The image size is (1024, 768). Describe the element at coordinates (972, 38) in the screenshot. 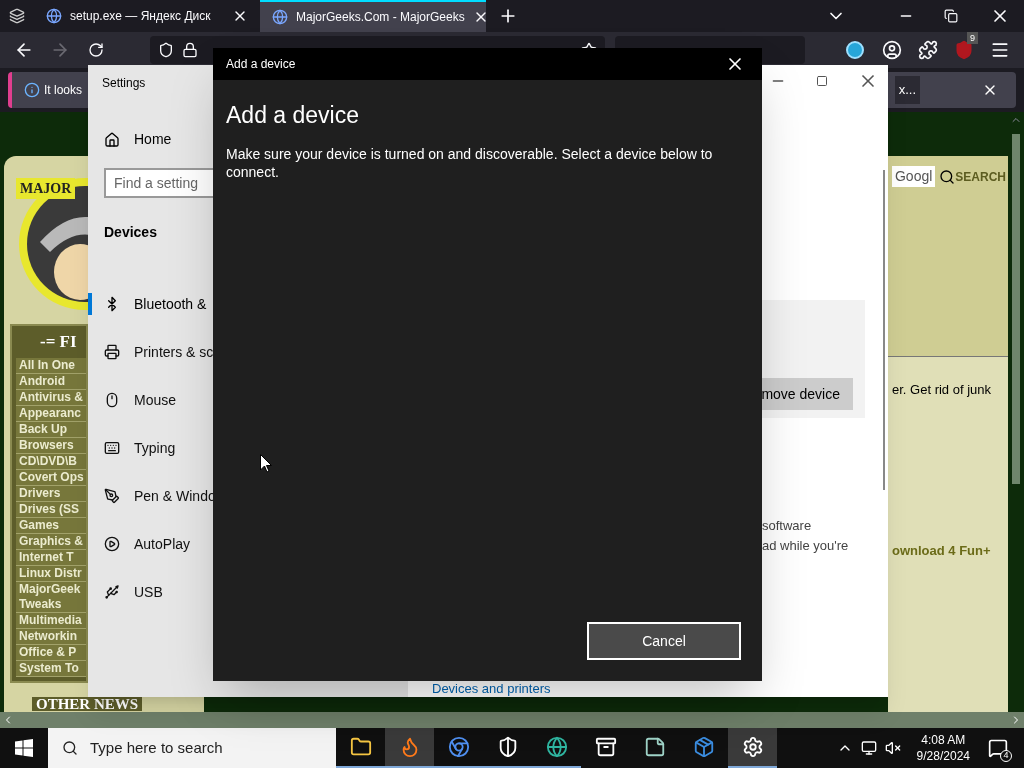

I see `extension-badge: 9` at that location.